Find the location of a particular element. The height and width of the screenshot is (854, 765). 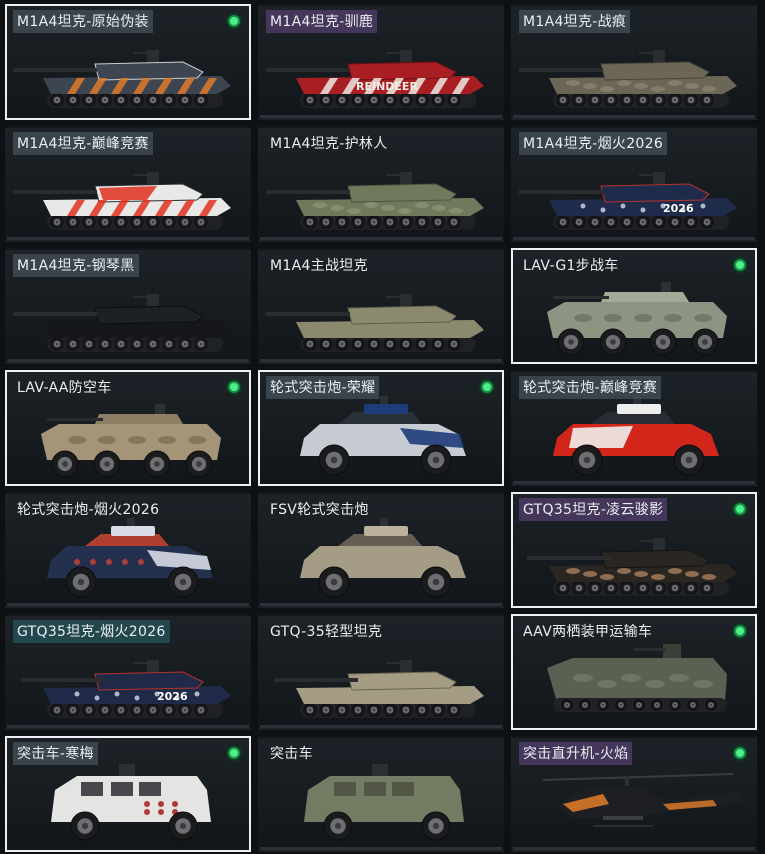

vehicle-card: 轮式突击炮-荣耀 is located at coordinates (381, 428).